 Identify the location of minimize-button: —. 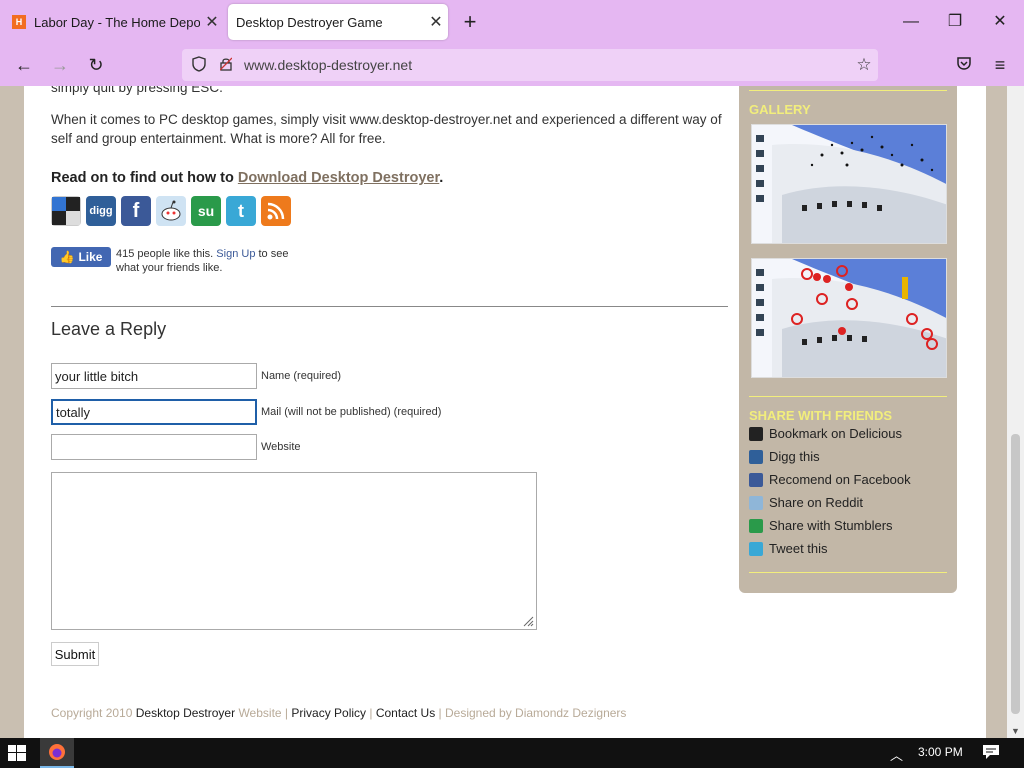
(911, 22).